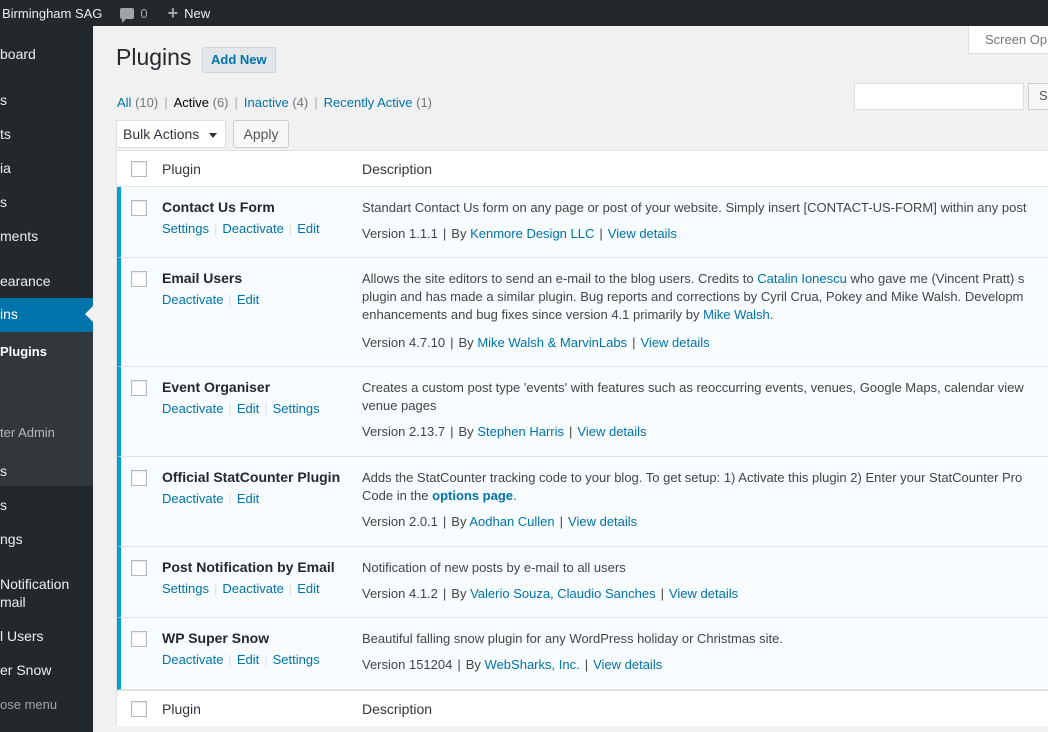 The height and width of the screenshot is (732, 1048). Describe the element at coordinates (939, 96) in the screenshot. I see `search-plugins-input` at that location.